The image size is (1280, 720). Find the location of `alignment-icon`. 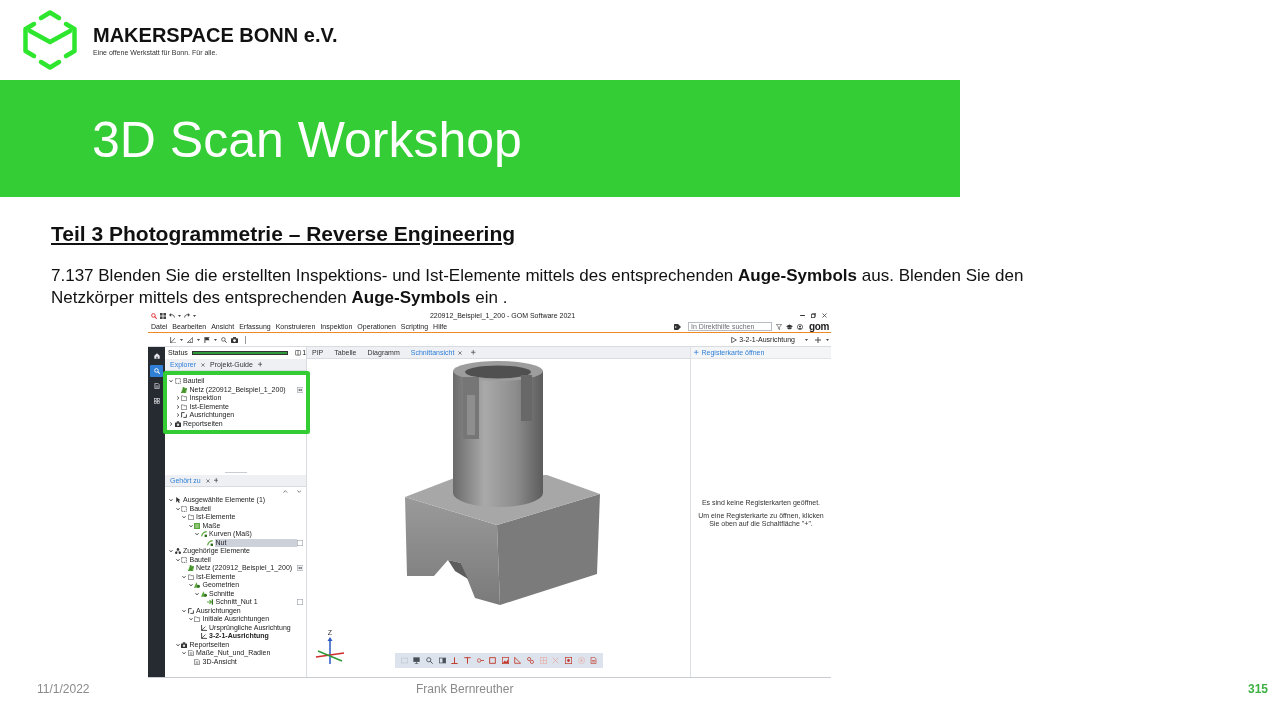

alignment-icon is located at coordinates (734, 339).